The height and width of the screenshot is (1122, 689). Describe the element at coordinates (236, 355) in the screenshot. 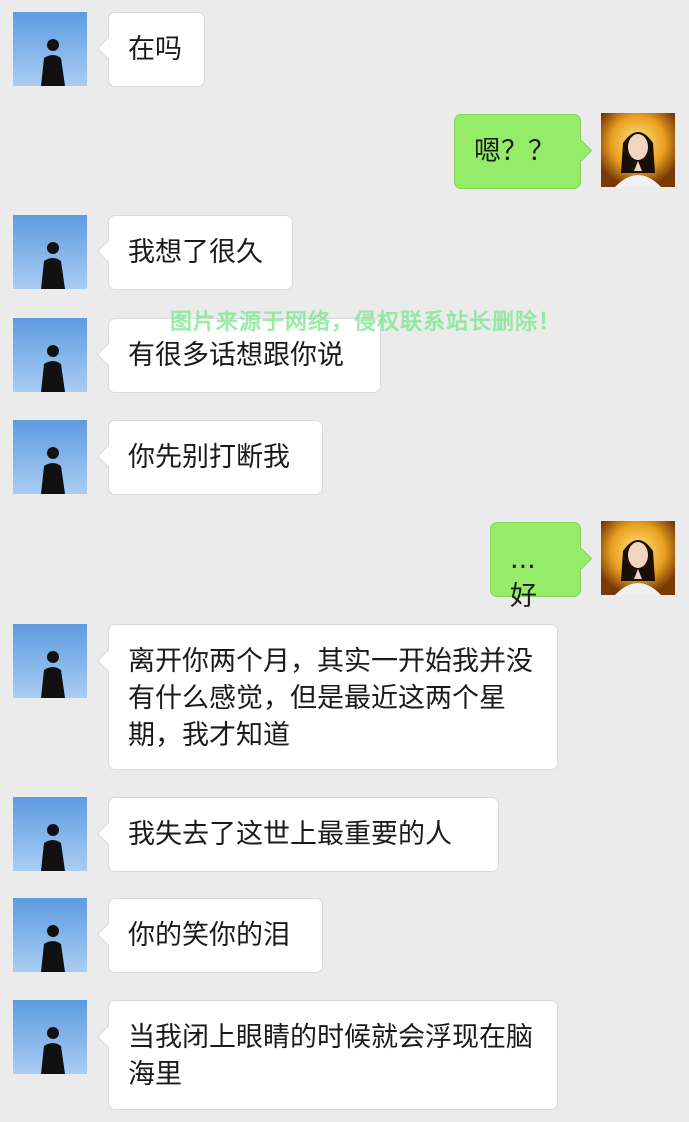

I see `message-text: 有很多话想跟你说` at that location.